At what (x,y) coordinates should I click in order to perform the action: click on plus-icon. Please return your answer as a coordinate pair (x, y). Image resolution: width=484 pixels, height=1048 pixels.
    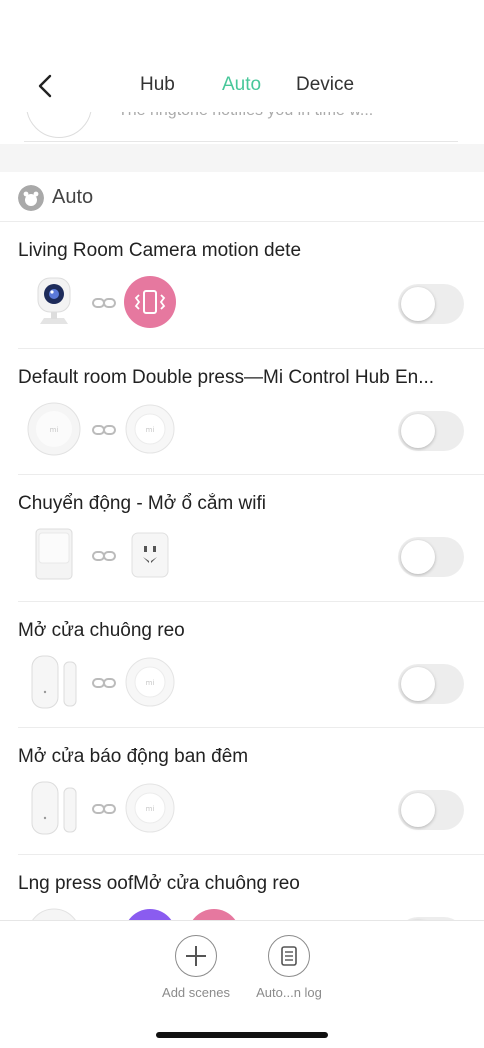
    Looking at the image, I should click on (195, 955).